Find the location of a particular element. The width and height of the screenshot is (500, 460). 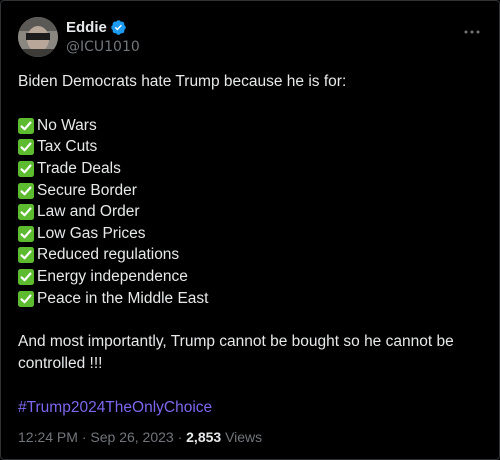

tweet-header: Eddie @ICU1010 is located at coordinates (251, 37).